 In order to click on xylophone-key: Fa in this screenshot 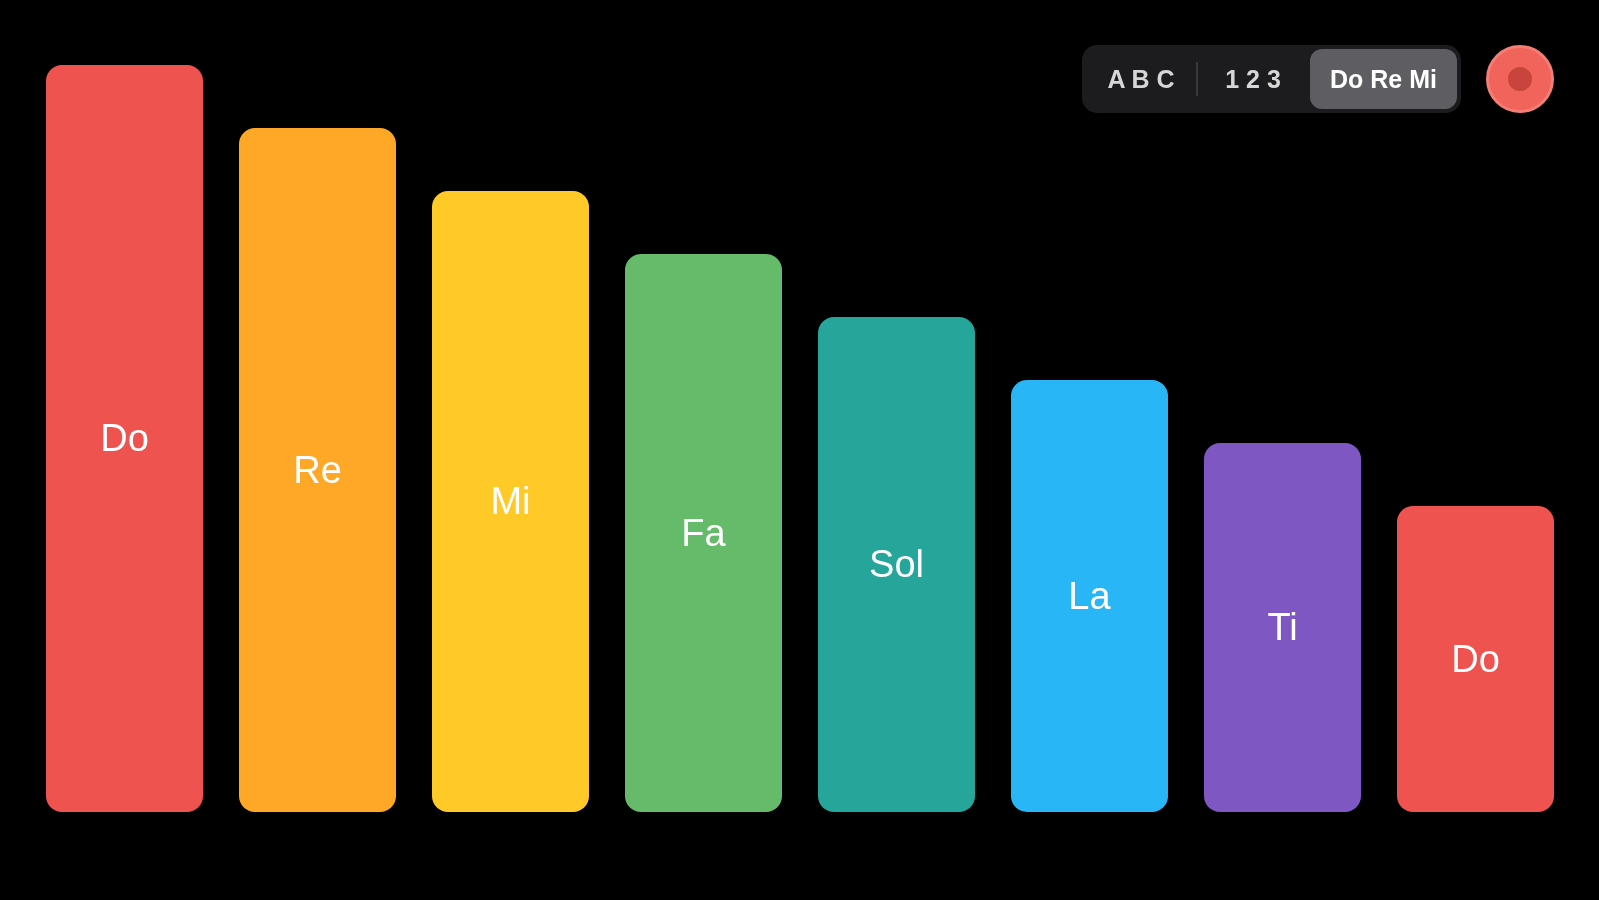, I will do `click(703, 533)`.